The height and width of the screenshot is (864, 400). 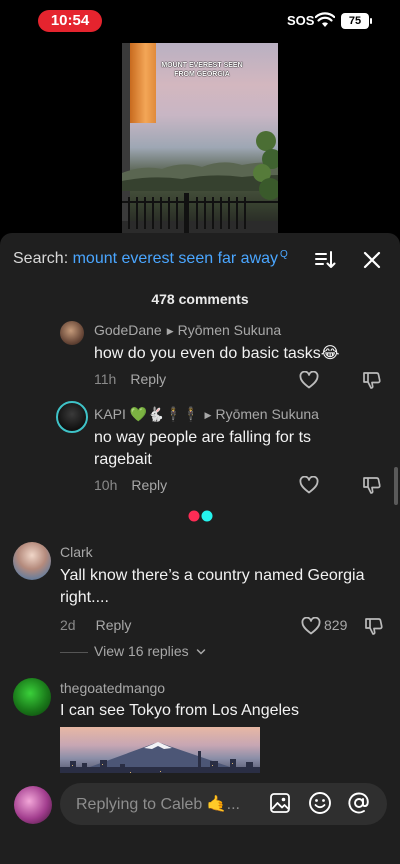 What do you see at coordinates (160, 760) in the screenshot?
I see `tokyo-skyline-image` at bounding box center [160, 760].